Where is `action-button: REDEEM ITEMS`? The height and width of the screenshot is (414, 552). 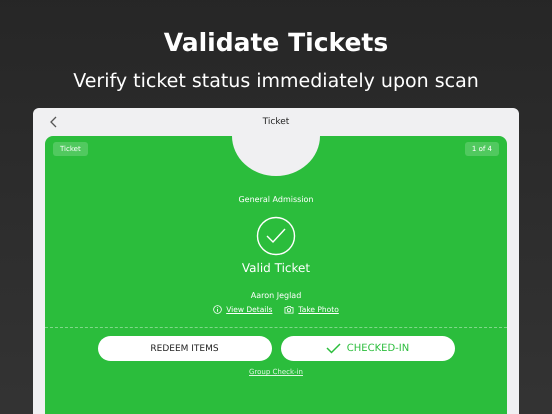 action-button: REDEEM ITEMS is located at coordinates (185, 348).